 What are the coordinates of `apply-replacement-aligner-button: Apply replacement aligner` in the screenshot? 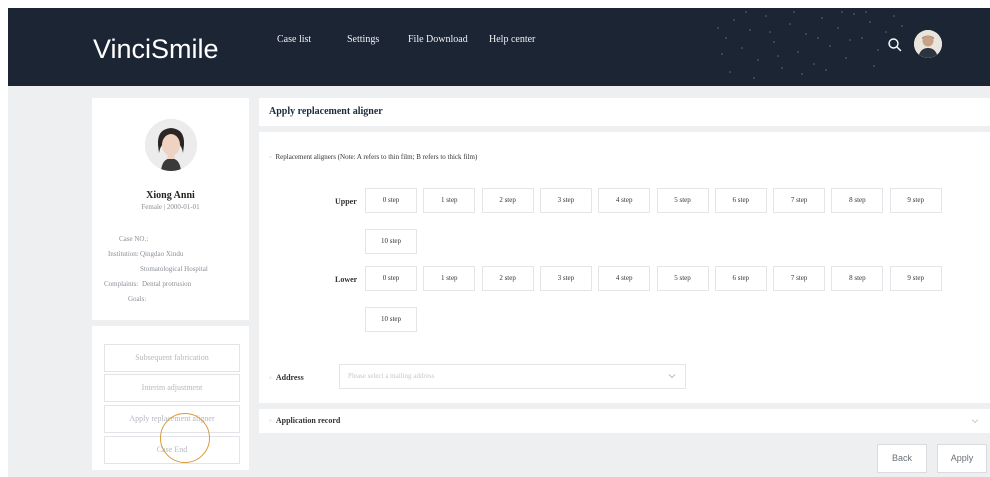 It's located at (172, 419).